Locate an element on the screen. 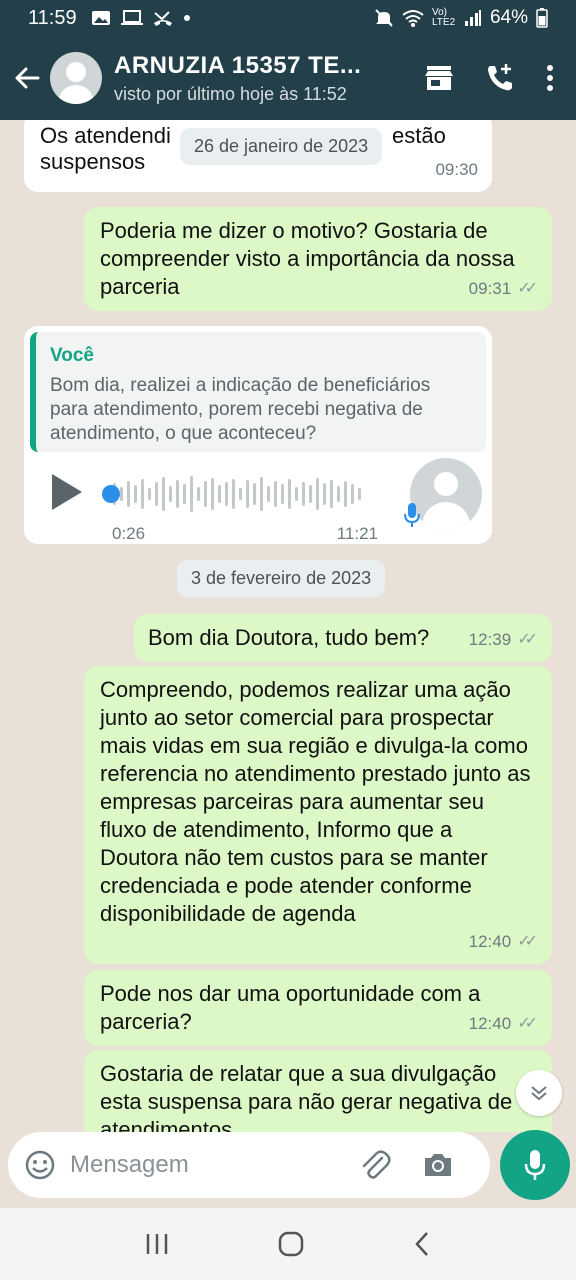  message-meta: 09:31 ✓✓ is located at coordinates (503, 289).